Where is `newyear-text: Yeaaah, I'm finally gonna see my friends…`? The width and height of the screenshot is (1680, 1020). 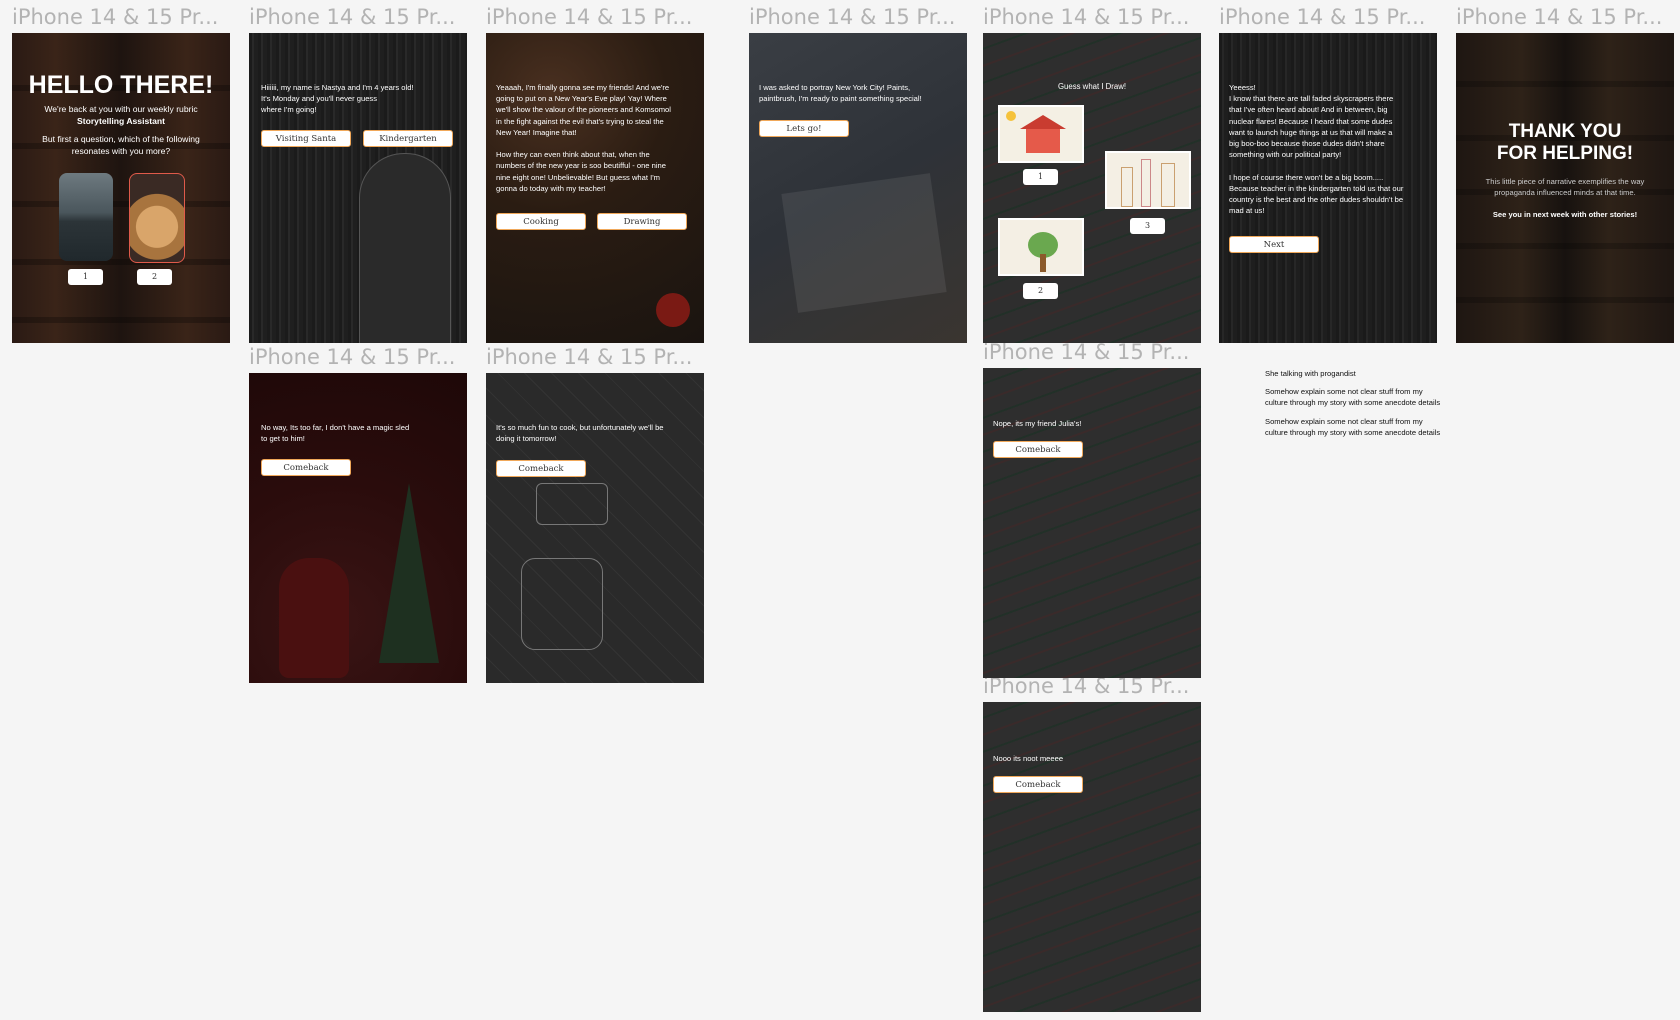
newyear-text: Yeaaah, I'm finally gonna see my friends… is located at coordinates (583, 138).